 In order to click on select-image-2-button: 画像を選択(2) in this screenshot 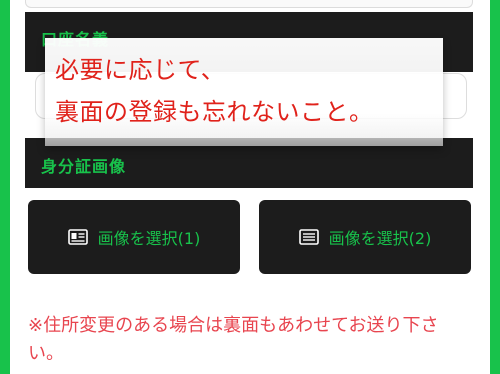, I will do `click(365, 237)`.